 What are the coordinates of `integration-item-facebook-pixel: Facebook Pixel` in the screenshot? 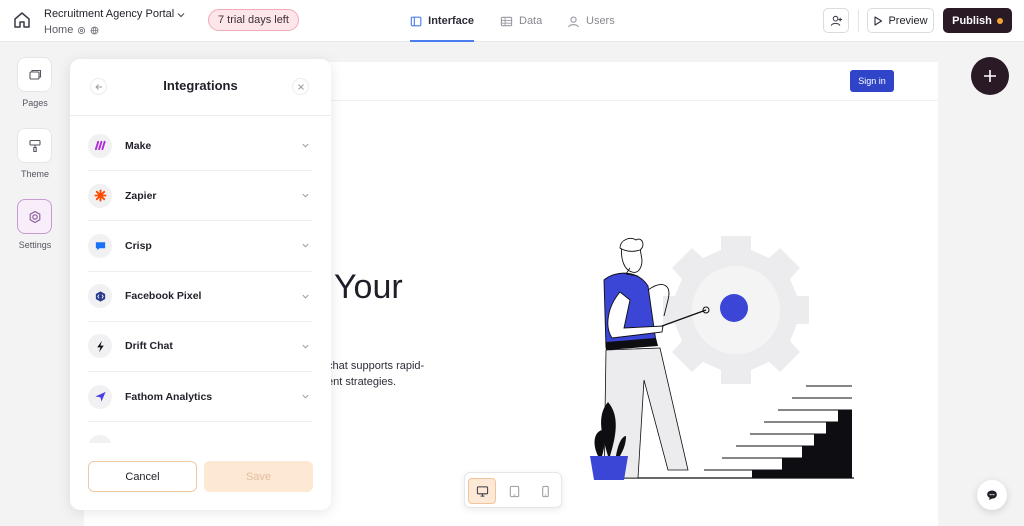 It's located at (200, 297).